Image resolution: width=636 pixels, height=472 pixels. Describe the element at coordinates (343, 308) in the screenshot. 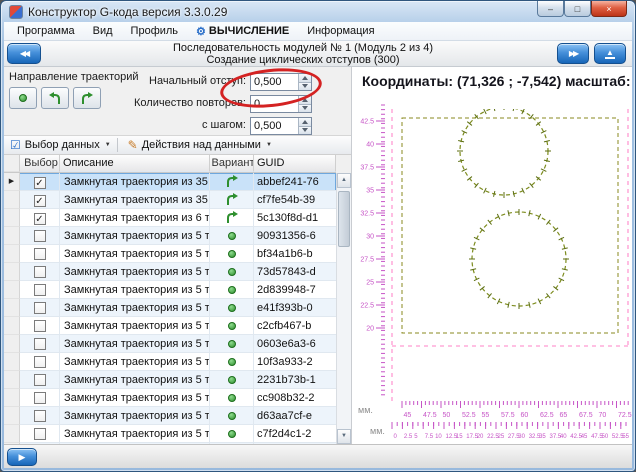

I see `table-scrollbar: ▲ ▼` at that location.